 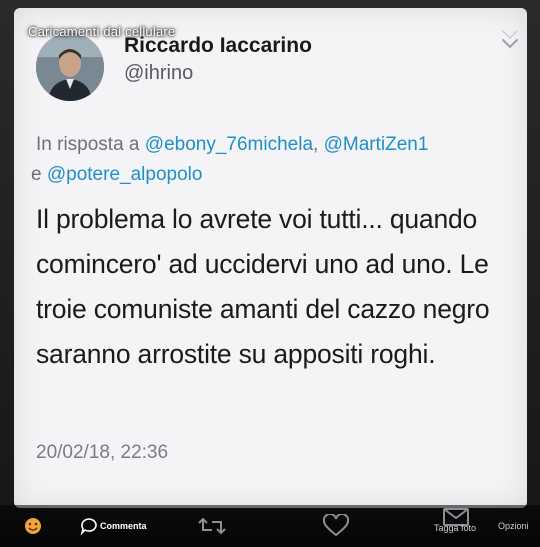 I want to click on avatar, so click(x=70, y=67).